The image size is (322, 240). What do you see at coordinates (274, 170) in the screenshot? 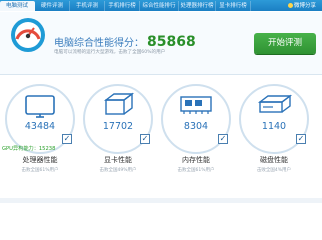
I see `disk-subtext: 击败全国4%用户` at bounding box center [274, 170].